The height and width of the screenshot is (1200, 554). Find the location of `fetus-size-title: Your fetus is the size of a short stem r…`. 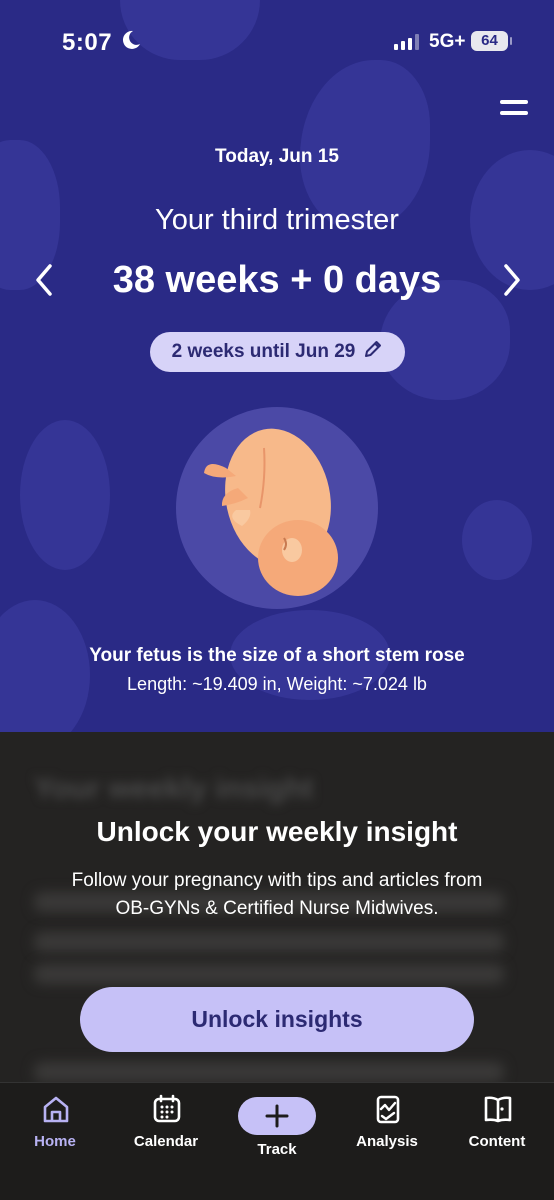

fetus-size-title: Your fetus is the size of a short stem r… is located at coordinates (277, 655).